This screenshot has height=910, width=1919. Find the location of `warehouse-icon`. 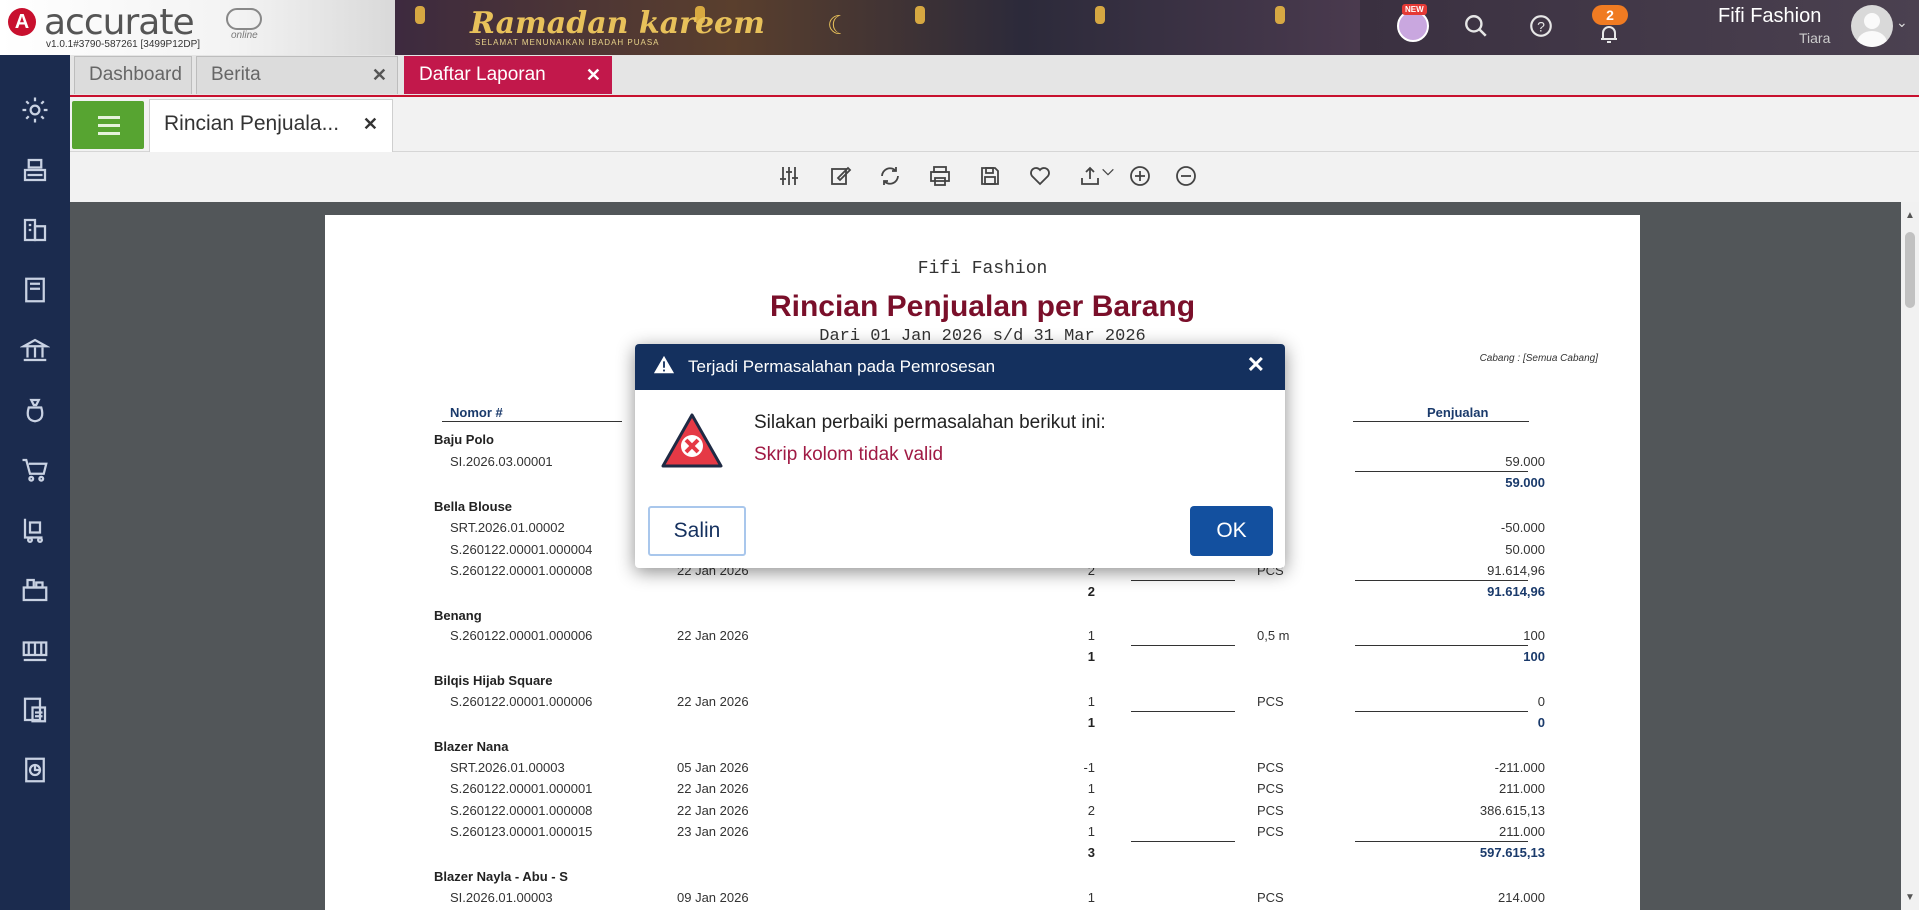

warehouse-icon is located at coordinates (35, 592).